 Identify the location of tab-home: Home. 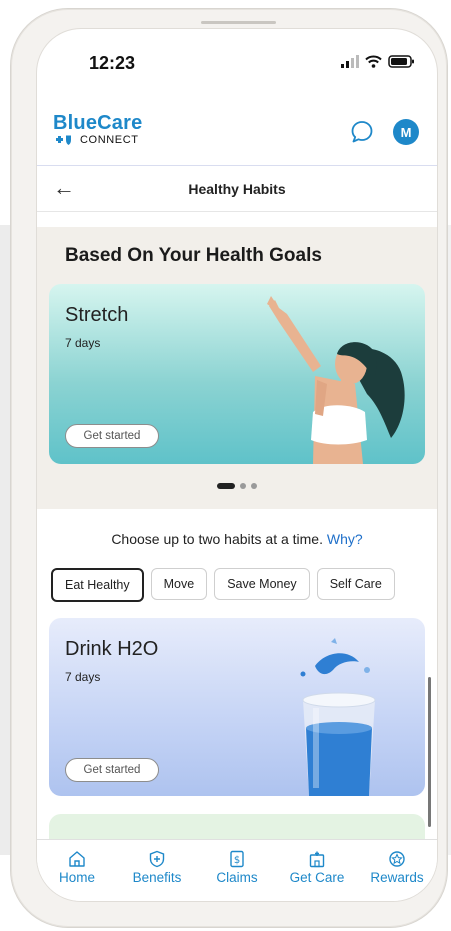
(77, 870).